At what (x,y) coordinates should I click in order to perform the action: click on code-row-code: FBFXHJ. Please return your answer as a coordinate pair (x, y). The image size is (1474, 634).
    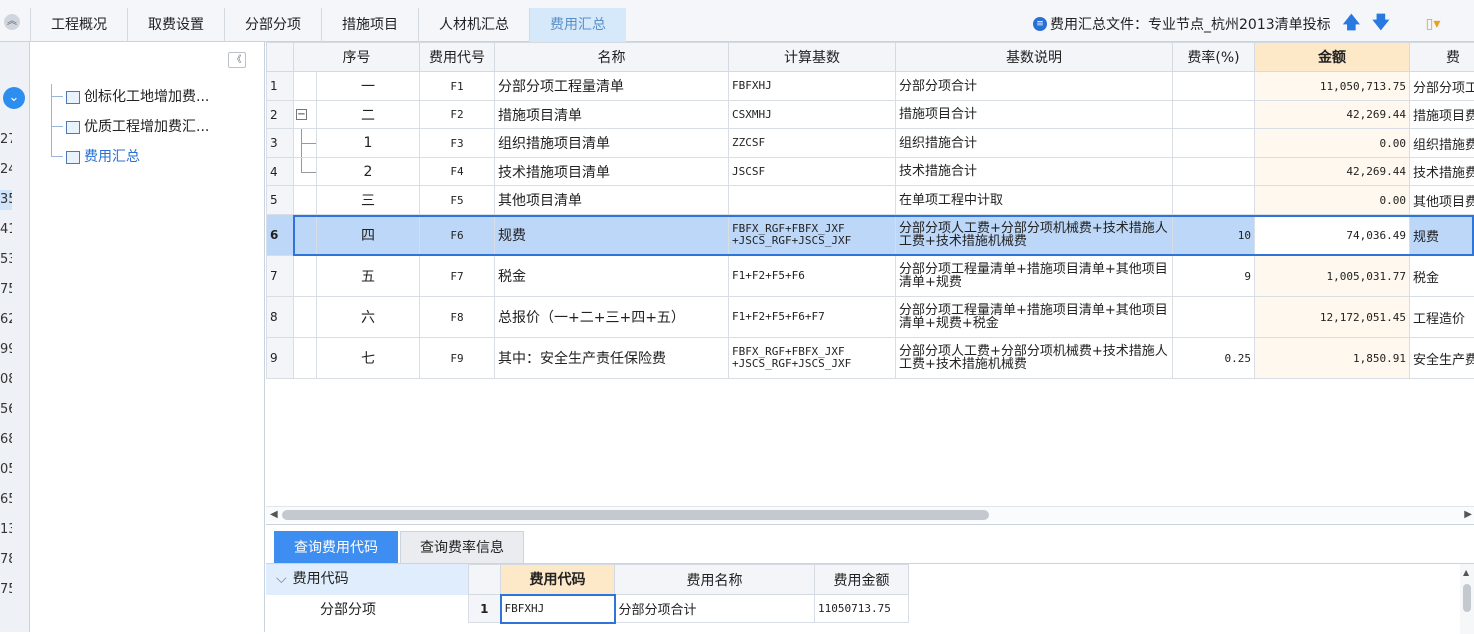
    Looking at the image, I should click on (558, 609).